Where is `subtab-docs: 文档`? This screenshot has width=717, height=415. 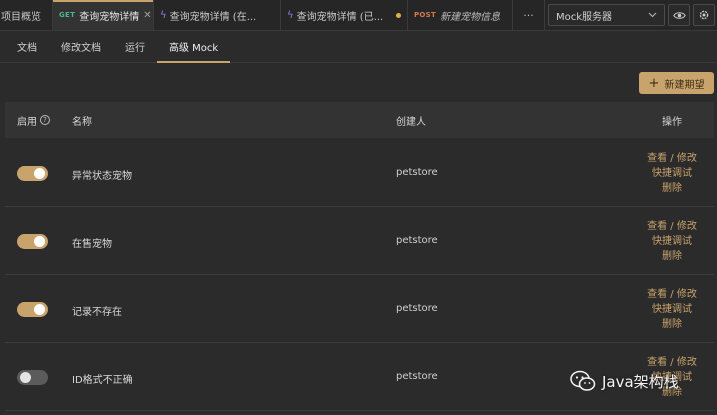
subtab-docs: 文档 is located at coordinates (24, 46).